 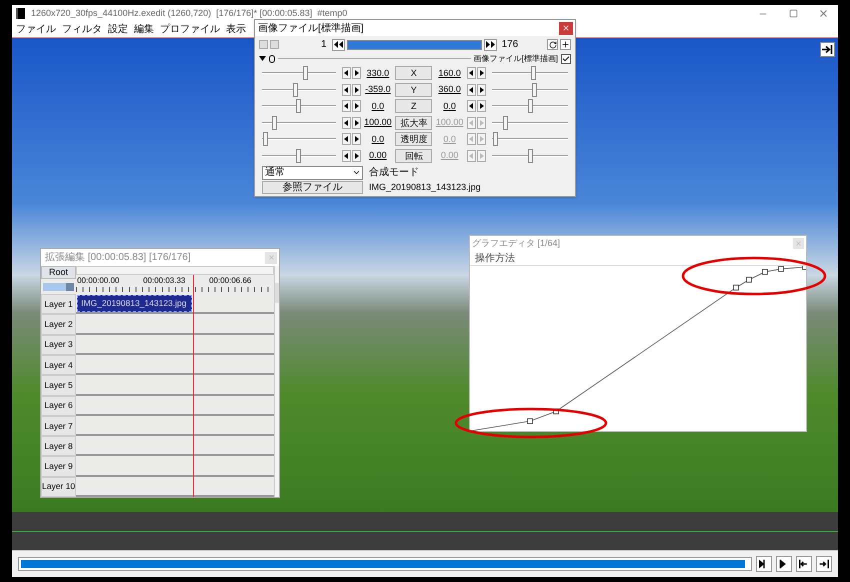 What do you see at coordinates (565, 44) in the screenshot?
I see `add-button` at bounding box center [565, 44].